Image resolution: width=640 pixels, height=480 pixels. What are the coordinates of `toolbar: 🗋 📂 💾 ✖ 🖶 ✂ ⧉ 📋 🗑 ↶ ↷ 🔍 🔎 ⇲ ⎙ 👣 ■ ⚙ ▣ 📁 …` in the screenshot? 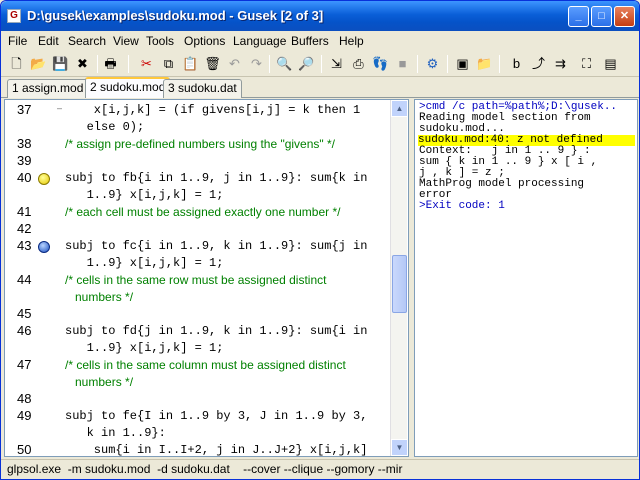 It's located at (320, 64).